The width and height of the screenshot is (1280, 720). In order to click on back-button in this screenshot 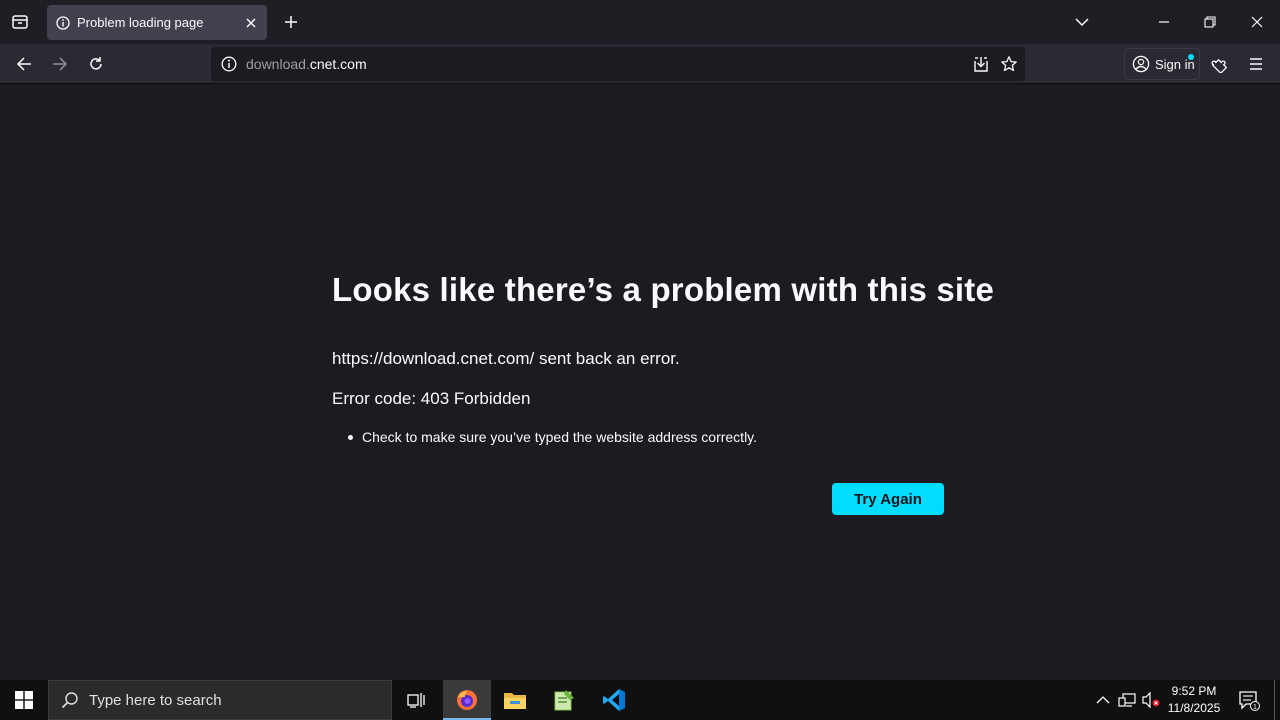, I will do `click(24, 64)`.